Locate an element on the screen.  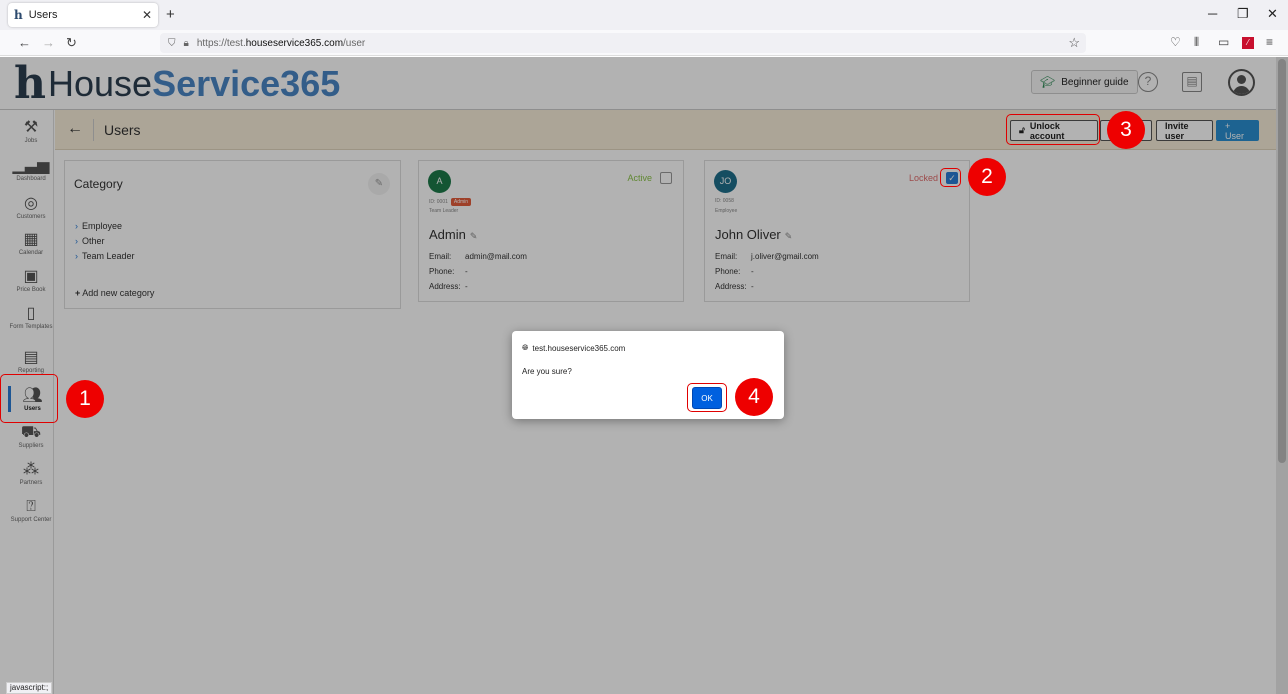
close-tab-icon: ✕ is located at coordinates (147, 15).